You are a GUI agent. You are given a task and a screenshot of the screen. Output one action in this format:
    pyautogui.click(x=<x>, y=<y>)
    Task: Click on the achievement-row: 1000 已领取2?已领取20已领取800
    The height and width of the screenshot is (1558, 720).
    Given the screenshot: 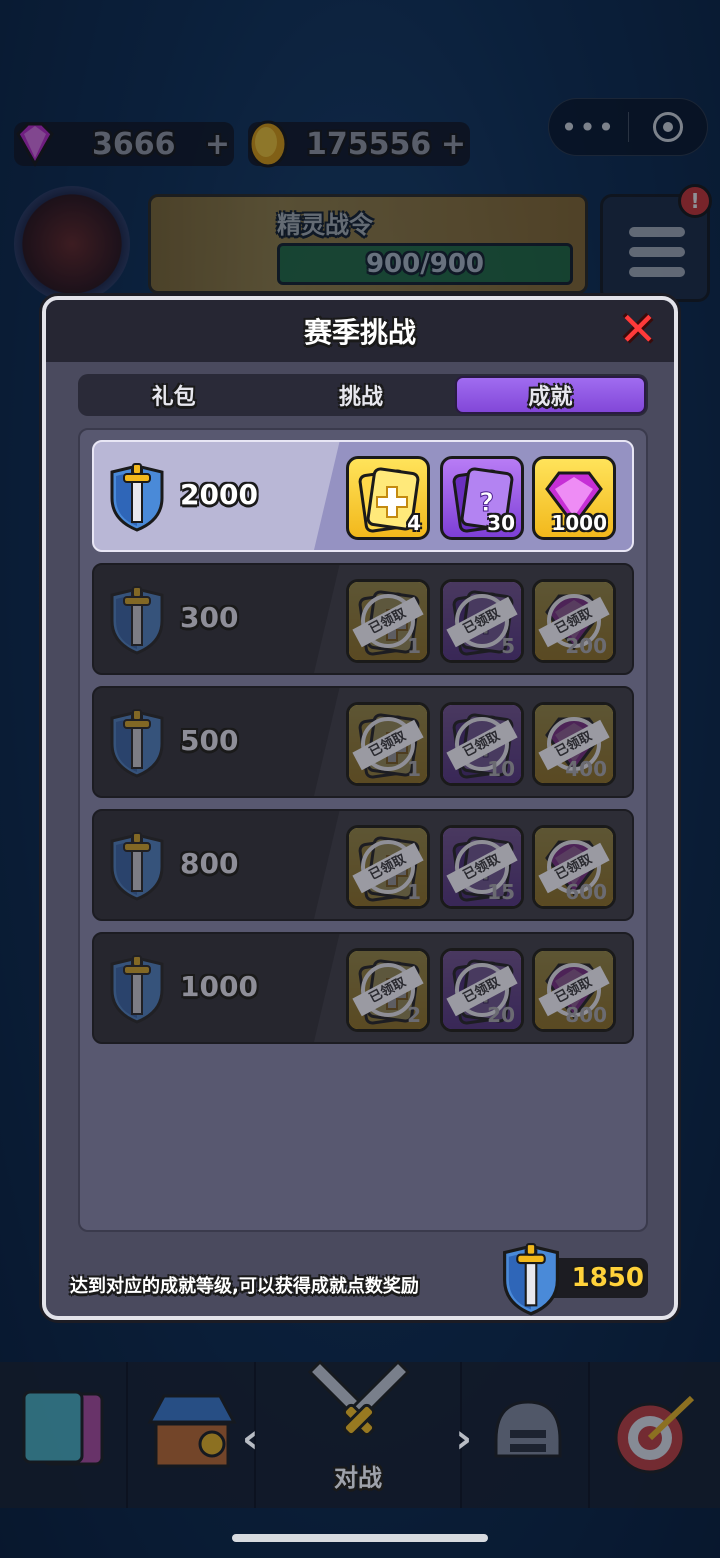 What is the action you would take?
    pyautogui.click(x=363, y=988)
    